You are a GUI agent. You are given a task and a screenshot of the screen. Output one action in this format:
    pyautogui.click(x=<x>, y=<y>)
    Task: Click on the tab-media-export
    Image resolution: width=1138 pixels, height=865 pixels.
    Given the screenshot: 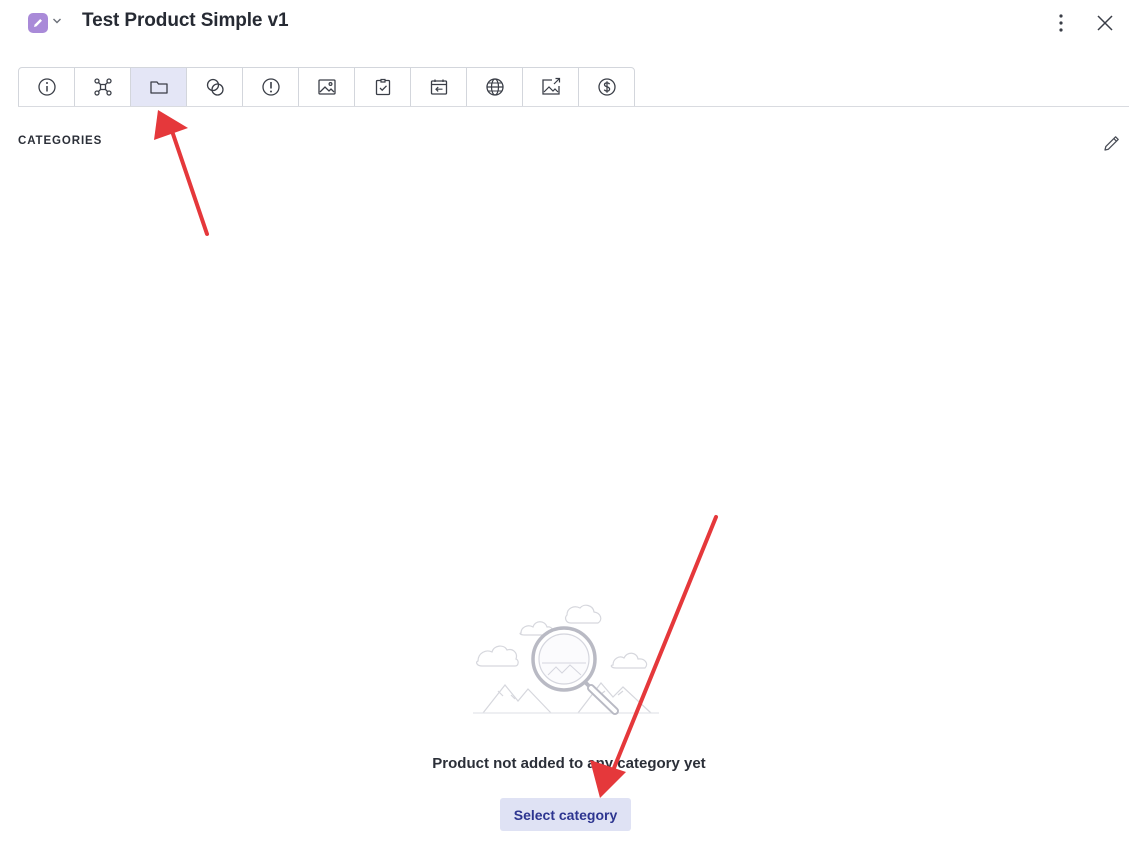 What is the action you would take?
    pyautogui.click(x=551, y=87)
    